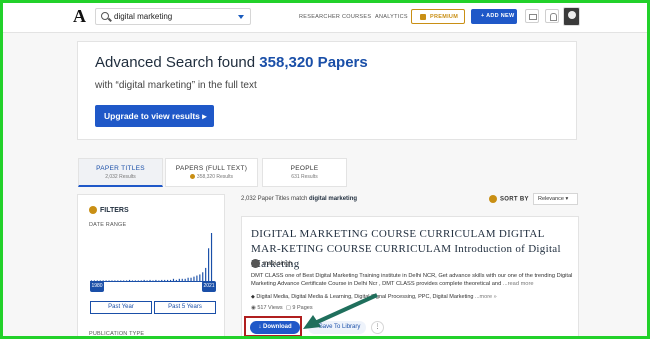 Image resolution: width=650 pixels, height=339 pixels. Describe the element at coordinates (493, 199) in the screenshot. I see `sort-icon` at that location.